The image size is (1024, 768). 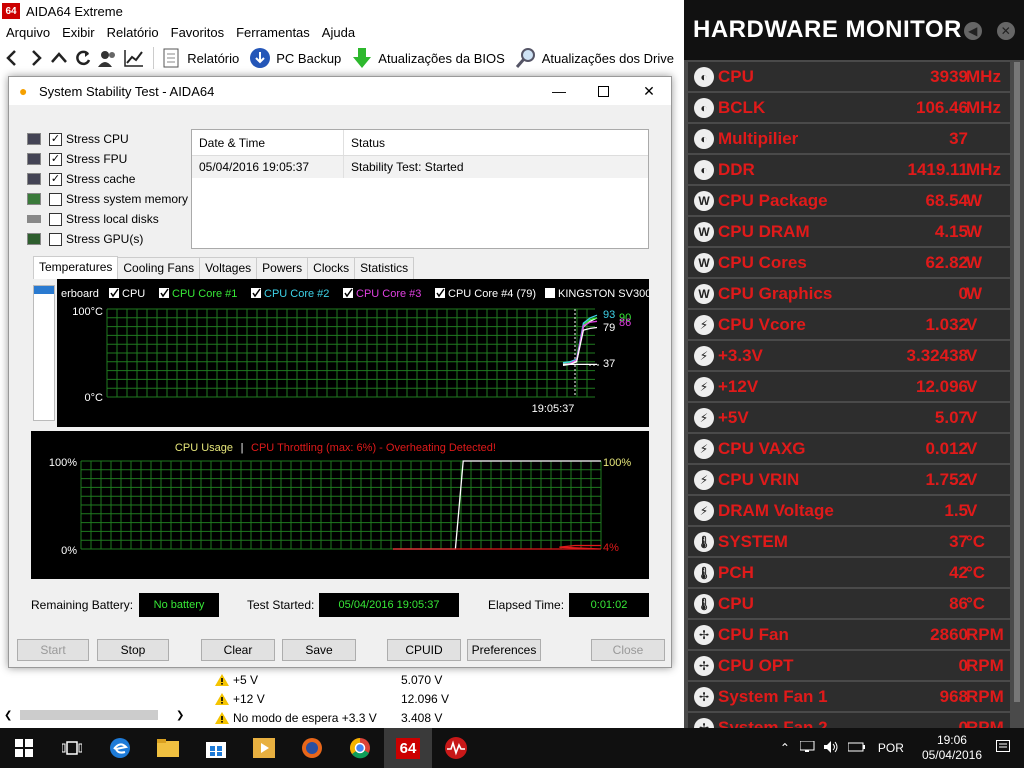 I want to click on stress-disks-checkbox, so click(x=55, y=219).